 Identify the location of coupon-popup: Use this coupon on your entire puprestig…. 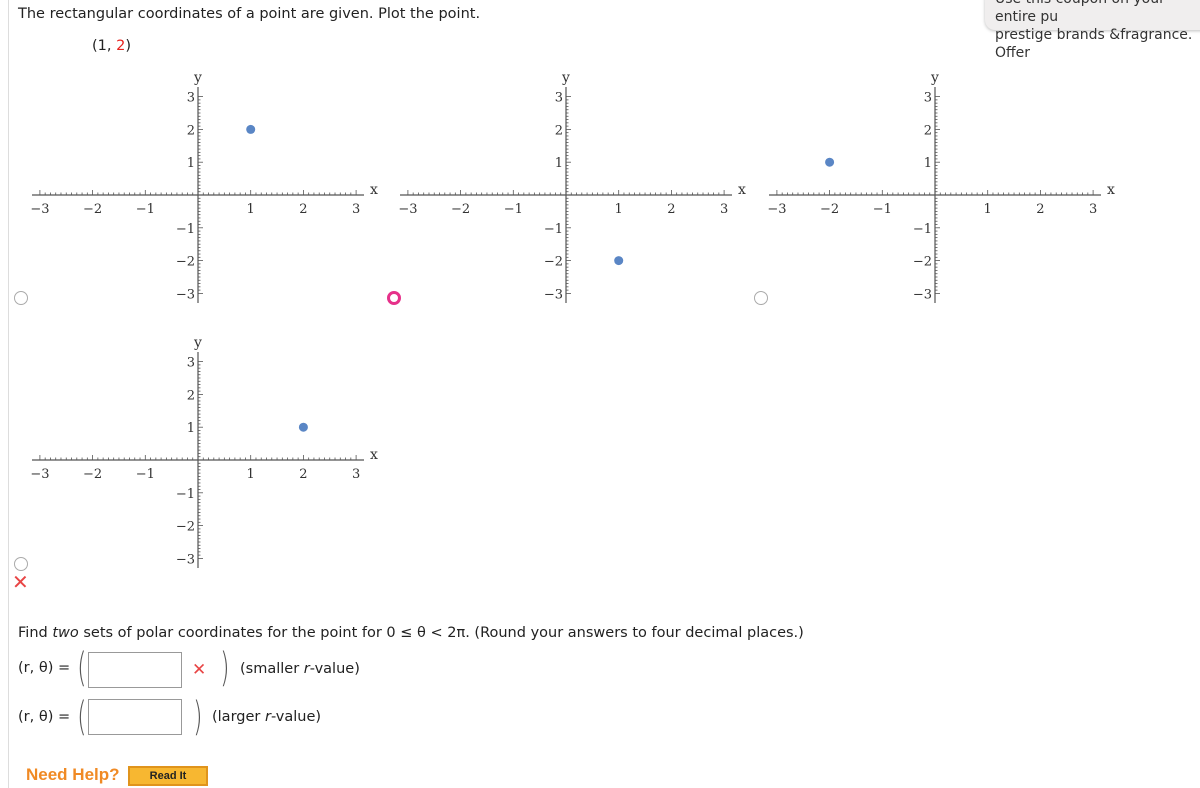
(1092, 30).